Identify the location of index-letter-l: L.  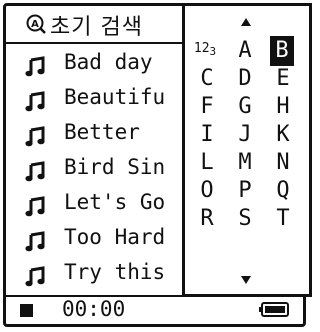
(207, 163).